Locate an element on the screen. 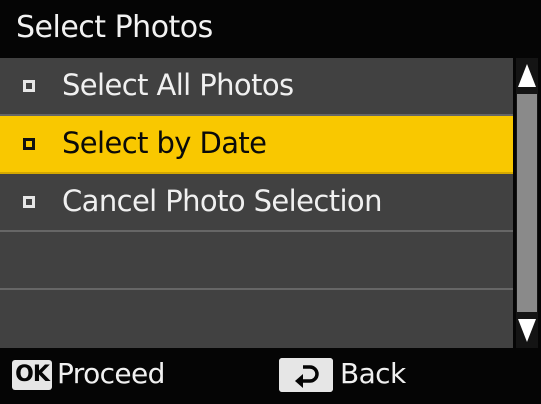  scroll-thumb is located at coordinates (527, 203).